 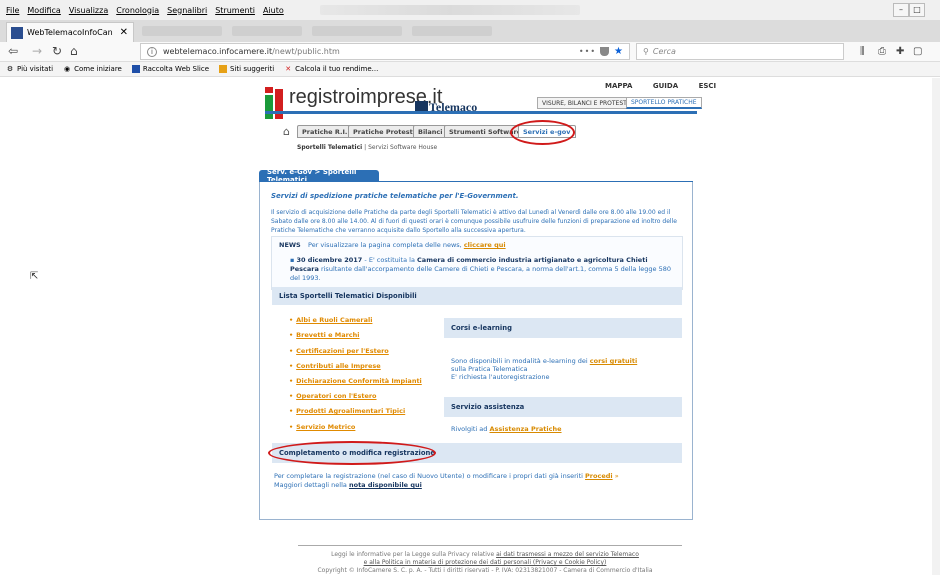 I want to click on gear-icon: ⚙, so click(x=10, y=69).